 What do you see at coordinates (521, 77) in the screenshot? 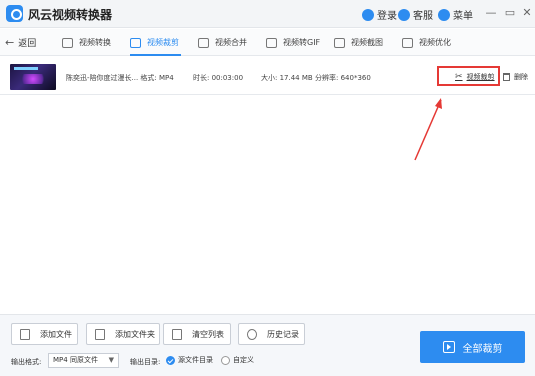
I see `delete-label: 删除` at bounding box center [521, 77].